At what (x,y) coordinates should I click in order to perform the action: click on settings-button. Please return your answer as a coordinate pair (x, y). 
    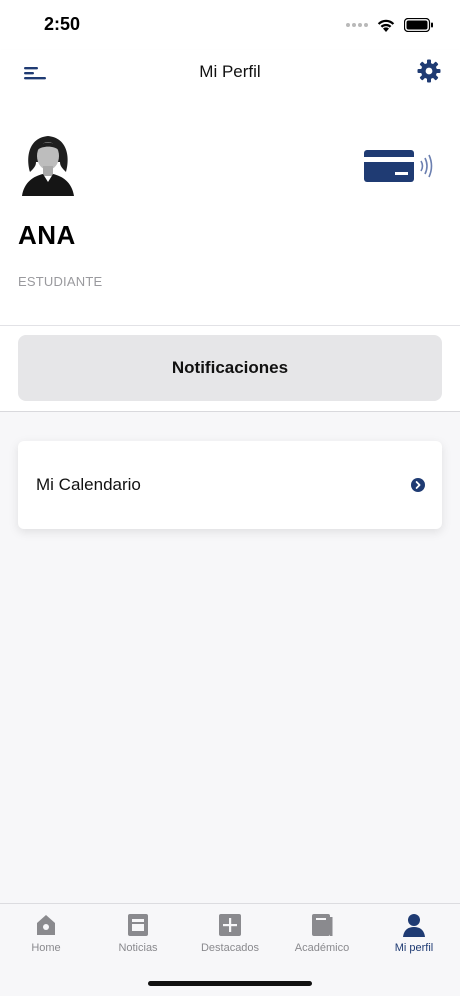
    Looking at the image, I should click on (429, 71).